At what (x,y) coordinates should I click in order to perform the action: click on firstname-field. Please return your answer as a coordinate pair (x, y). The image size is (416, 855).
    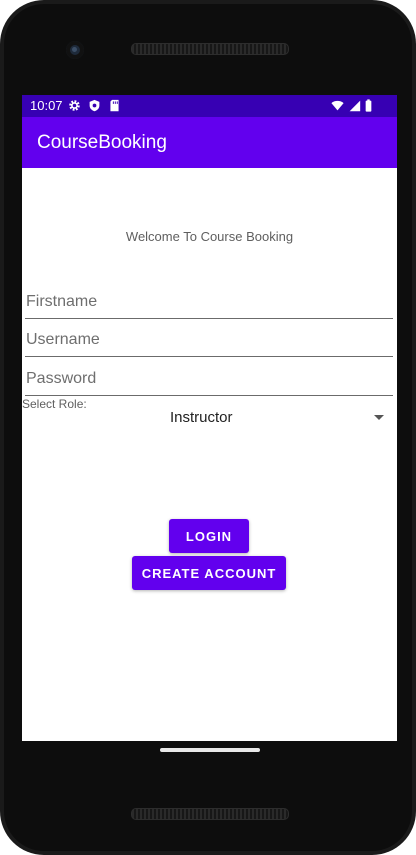
    Looking at the image, I should click on (209, 303).